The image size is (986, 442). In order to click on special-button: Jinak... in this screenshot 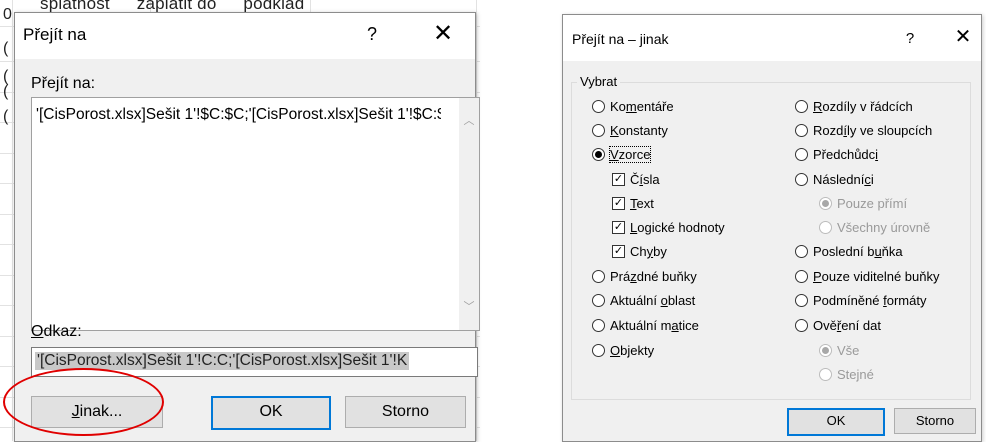, I will do `click(97, 412)`.